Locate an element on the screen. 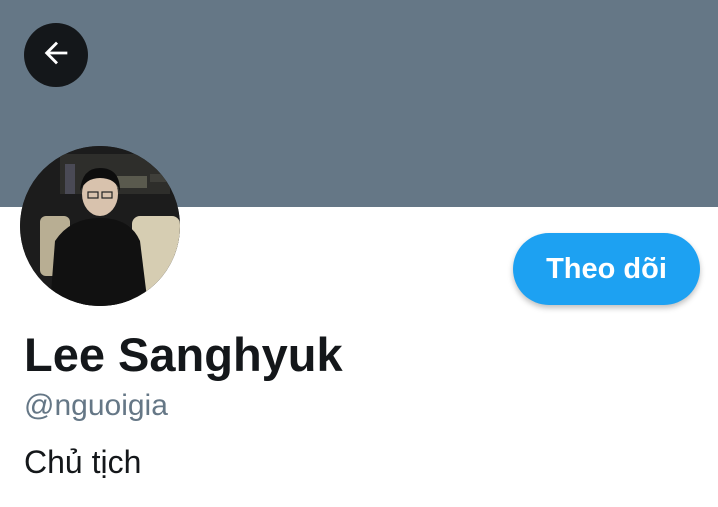 This screenshot has width=718, height=507. arrow-left-icon is located at coordinates (56, 55).